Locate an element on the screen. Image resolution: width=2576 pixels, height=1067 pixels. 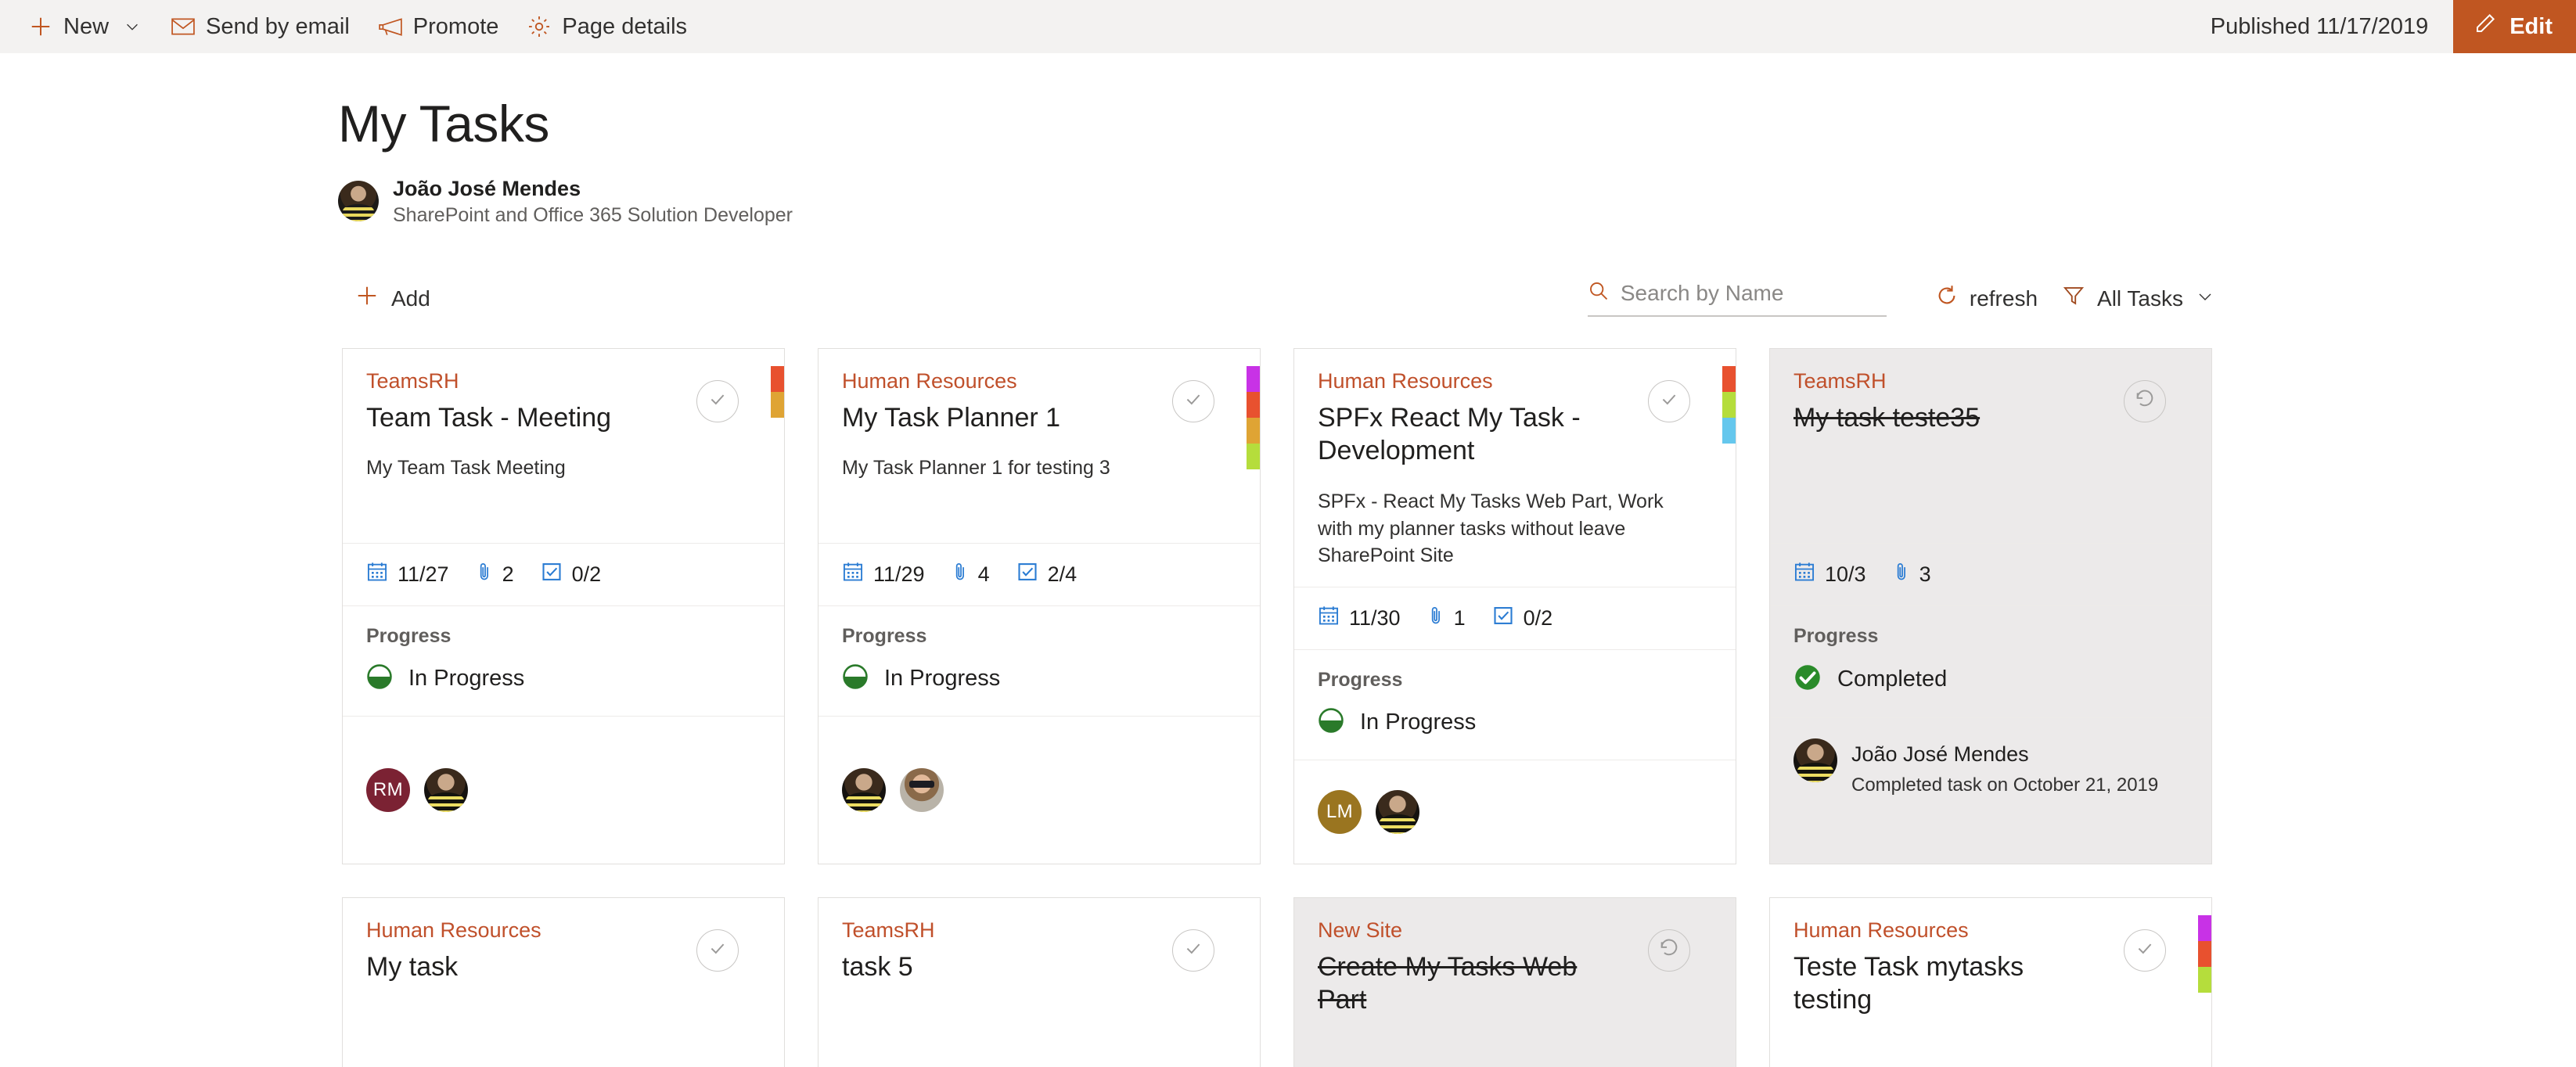
task-card-header: TeamsRH My task teste35 is located at coordinates (1991, 446).